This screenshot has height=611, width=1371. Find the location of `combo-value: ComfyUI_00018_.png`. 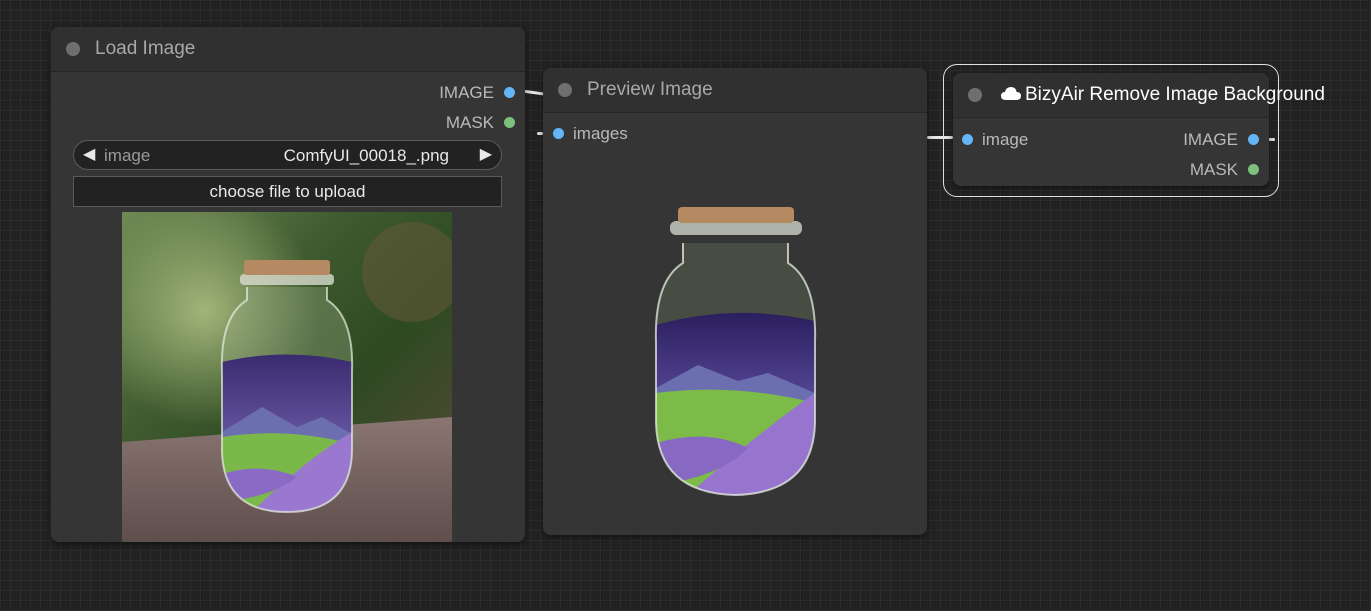

combo-value: ComfyUI_00018_.png is located at coordinates (366, 155).